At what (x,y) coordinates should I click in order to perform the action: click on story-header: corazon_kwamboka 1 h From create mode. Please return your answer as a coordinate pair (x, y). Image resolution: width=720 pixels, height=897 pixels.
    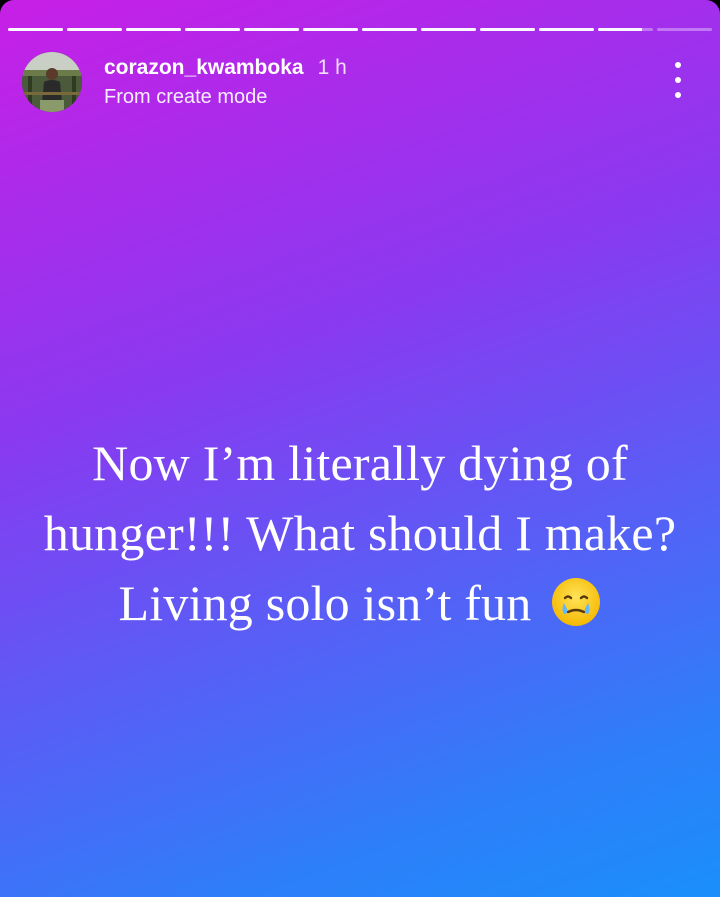
    Looking at the image, I should click on (360, 82).